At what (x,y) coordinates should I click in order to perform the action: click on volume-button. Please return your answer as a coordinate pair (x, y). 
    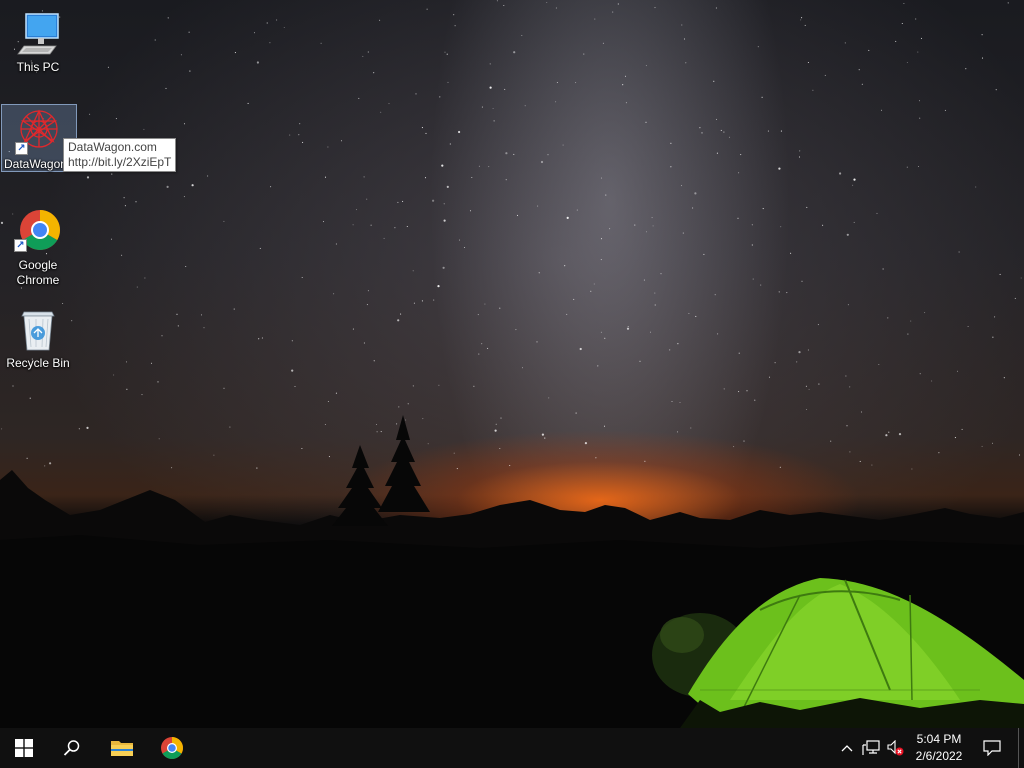
    Looking at the image, I should click on (895, 748).